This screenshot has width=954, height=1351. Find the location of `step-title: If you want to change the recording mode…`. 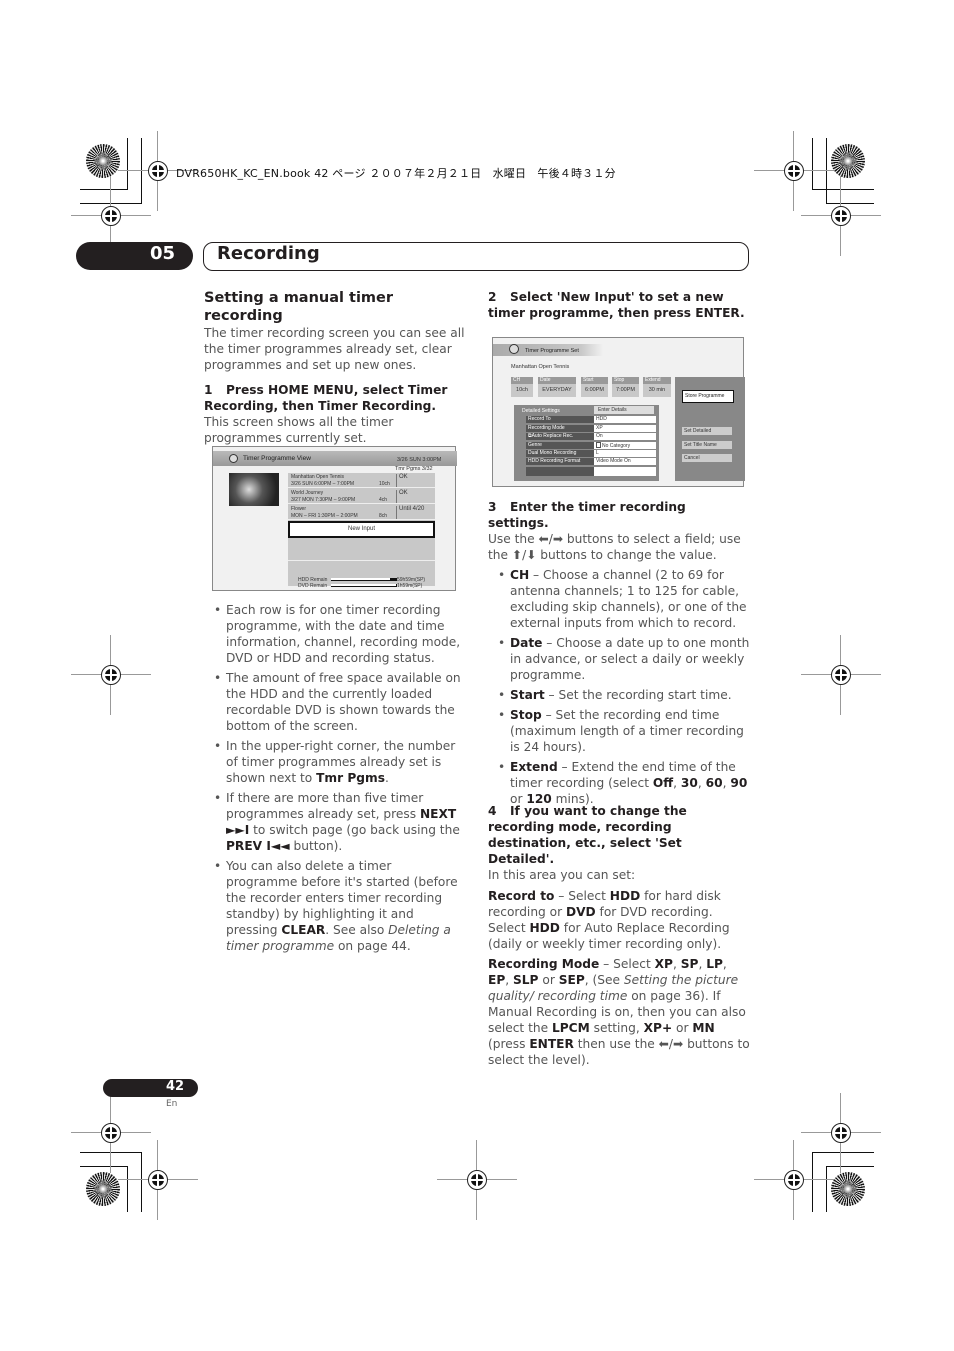

step-title: If you want to change the recording mode… is located at coordinates (587, 835).